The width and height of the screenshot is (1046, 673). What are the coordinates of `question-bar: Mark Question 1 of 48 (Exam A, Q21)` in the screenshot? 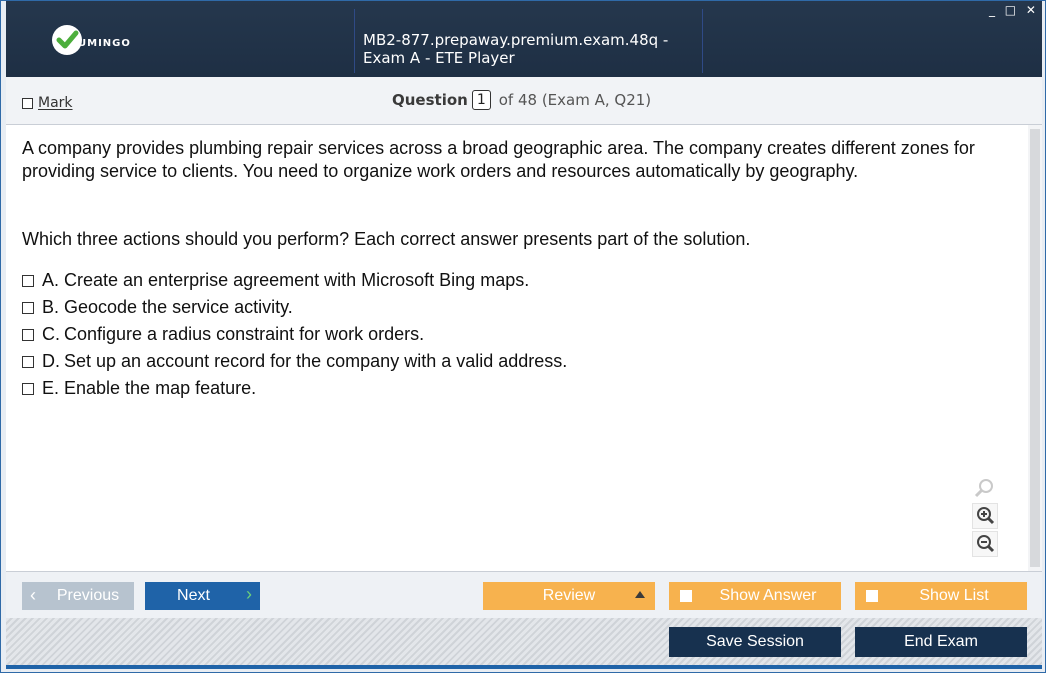 It's located at (524, 101).